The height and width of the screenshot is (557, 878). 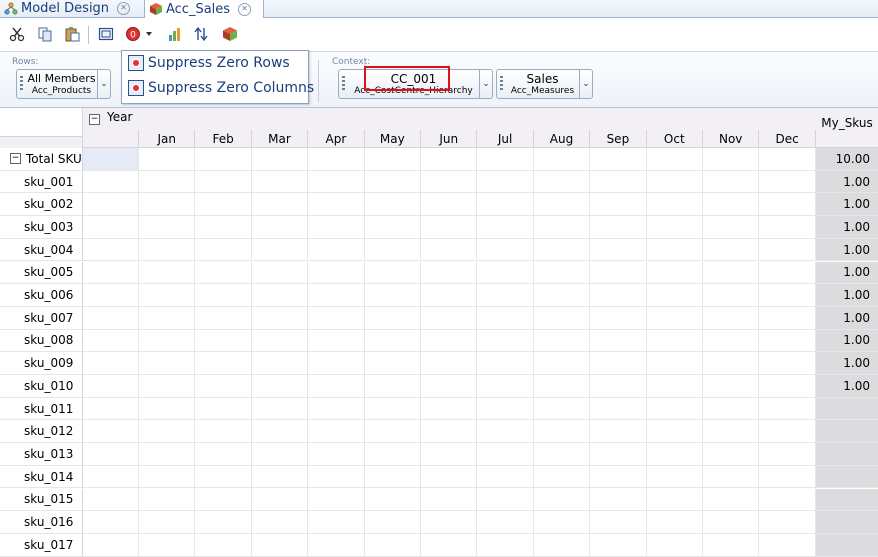 I want to click on row-header: sku_002, so click(x=41, y=205).